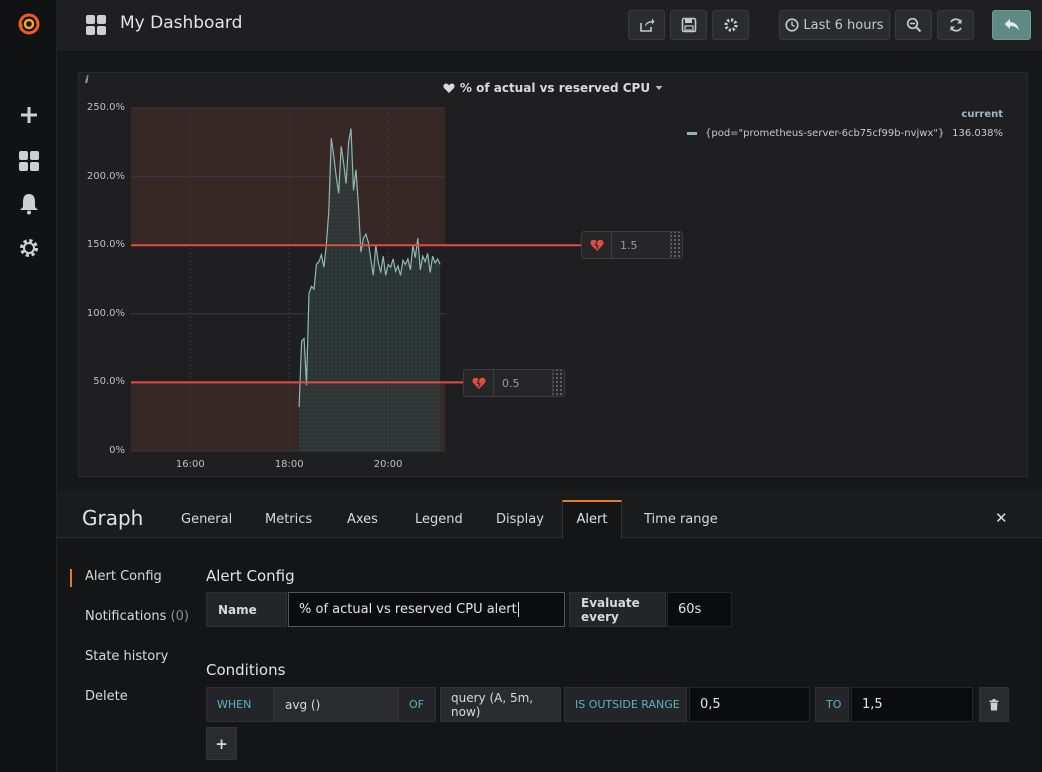 The image size is (1042, 772). What do you see at coordinates (246, 609) in the screenshot?
I see `name-label: Name` at bounding box center [246, 609].